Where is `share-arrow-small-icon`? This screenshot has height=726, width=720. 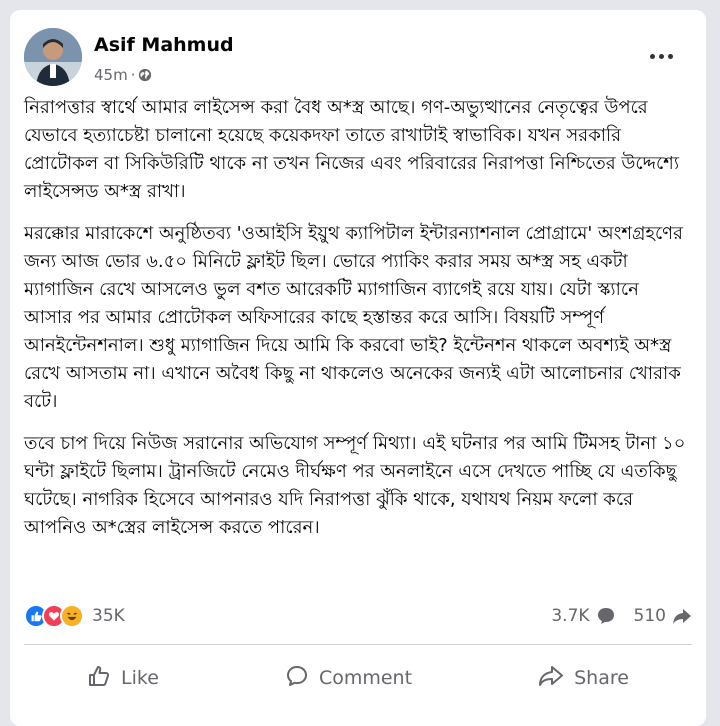 share-arrow-small-icon is located at coordinates (682, 616).